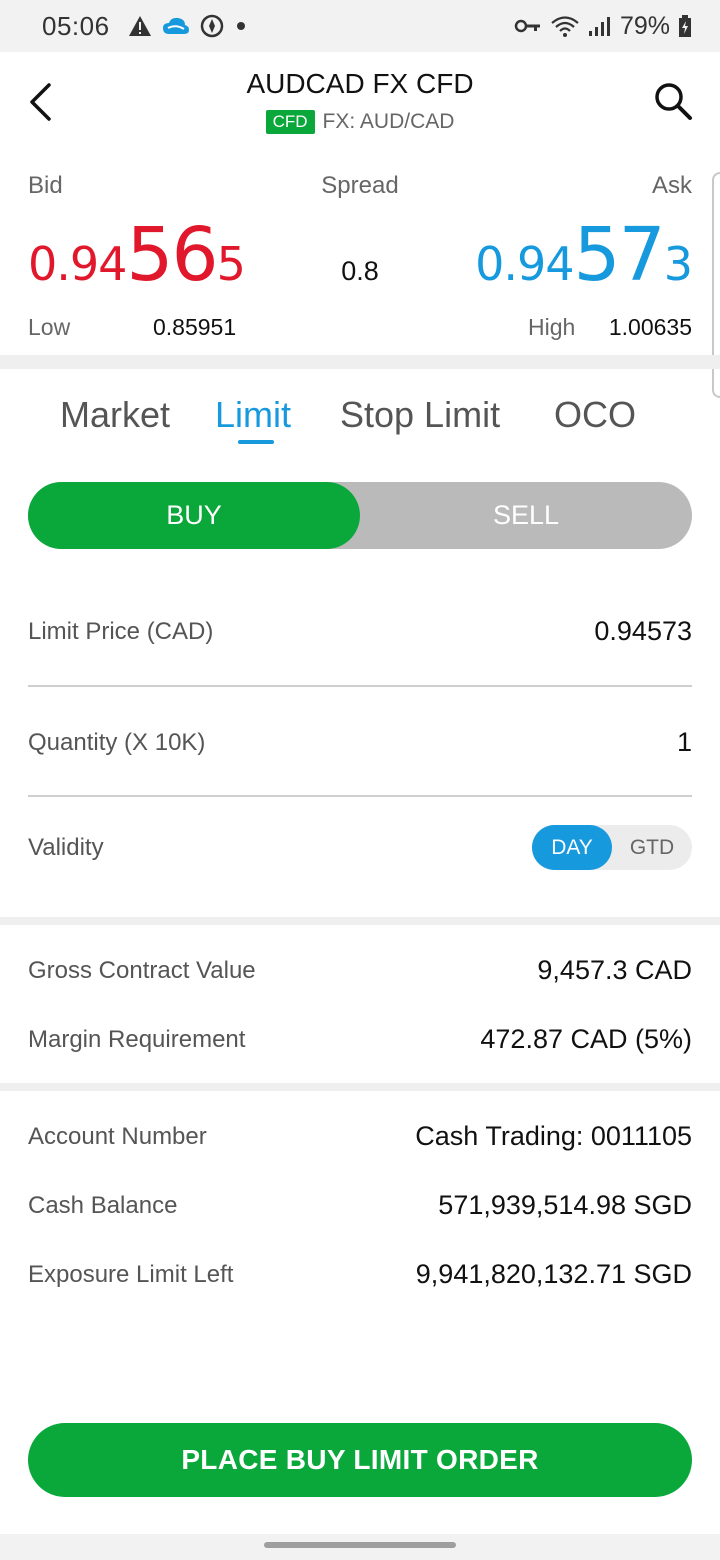  What do you see at coordinates (388, 121) in the screenshot?
I see `instrument-market: FX: AUD/CAD` at bounding box center [388, 121].